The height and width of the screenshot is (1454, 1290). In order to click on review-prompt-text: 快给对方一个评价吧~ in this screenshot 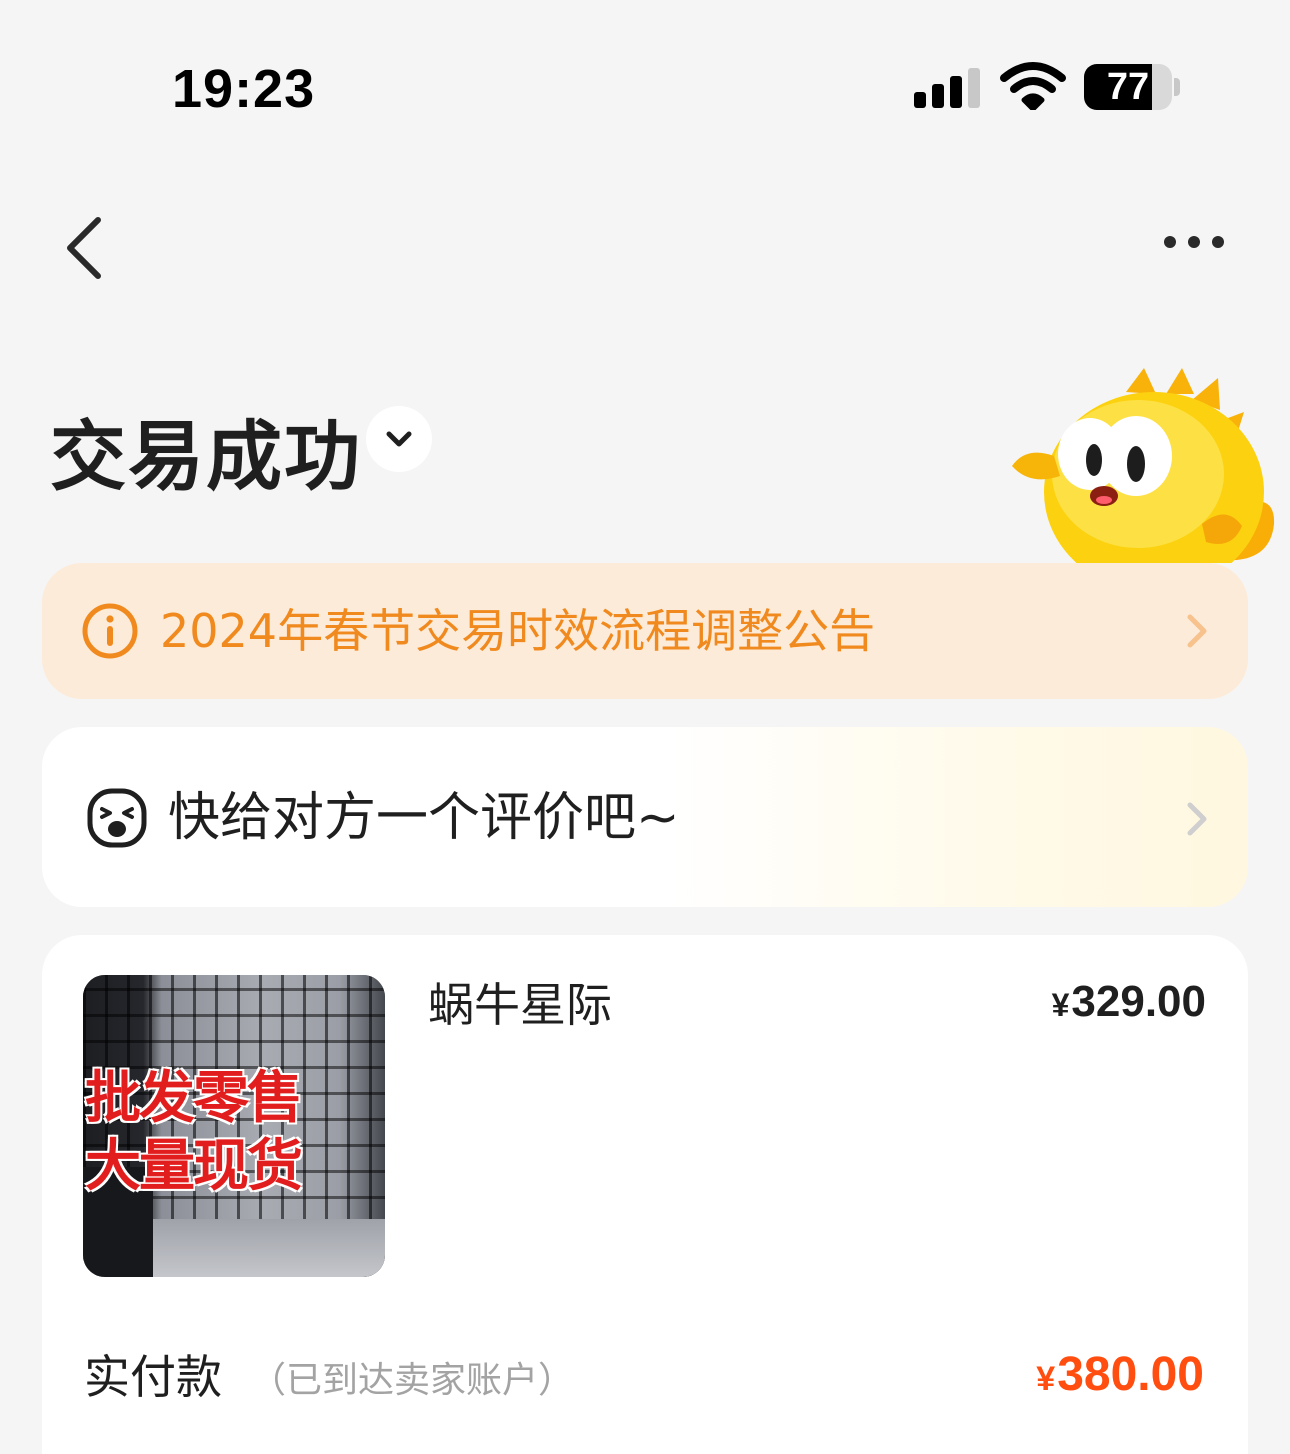, I will do `click(424, 818)`.